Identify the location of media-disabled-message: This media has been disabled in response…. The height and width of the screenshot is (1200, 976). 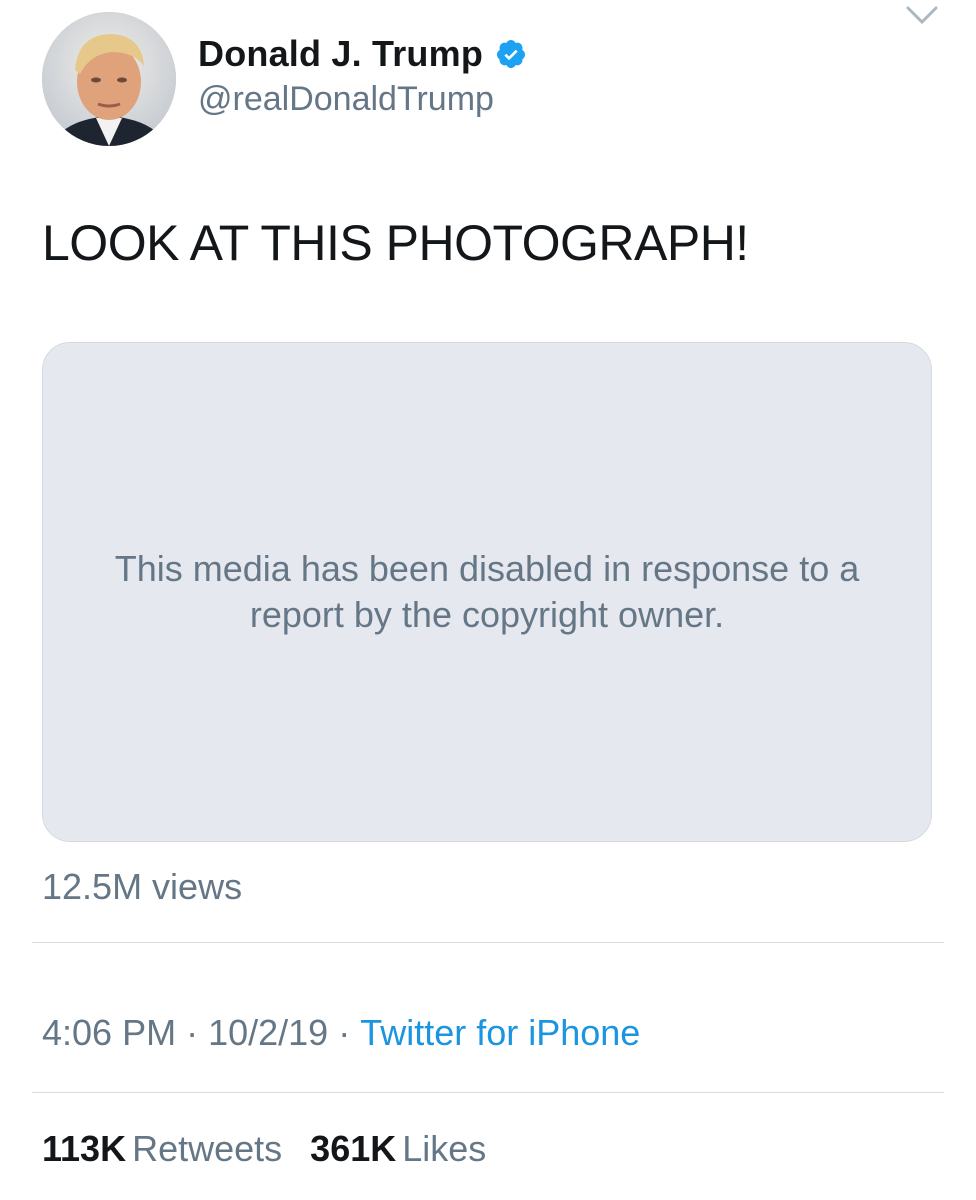
(487, 591).